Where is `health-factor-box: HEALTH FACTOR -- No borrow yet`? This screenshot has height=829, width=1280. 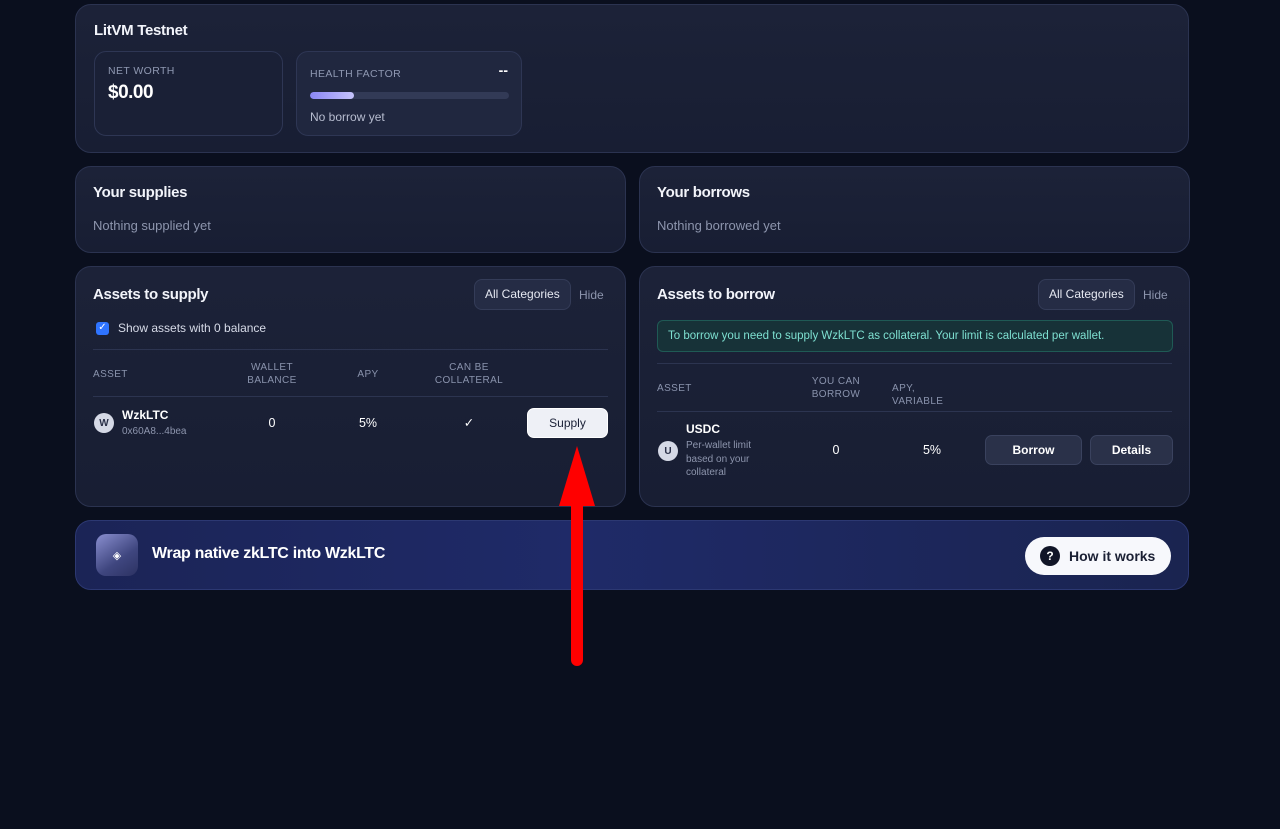
health-factor-box: HEALTH FACTOR -- No borrow yet is located at coordinates (409, 93).